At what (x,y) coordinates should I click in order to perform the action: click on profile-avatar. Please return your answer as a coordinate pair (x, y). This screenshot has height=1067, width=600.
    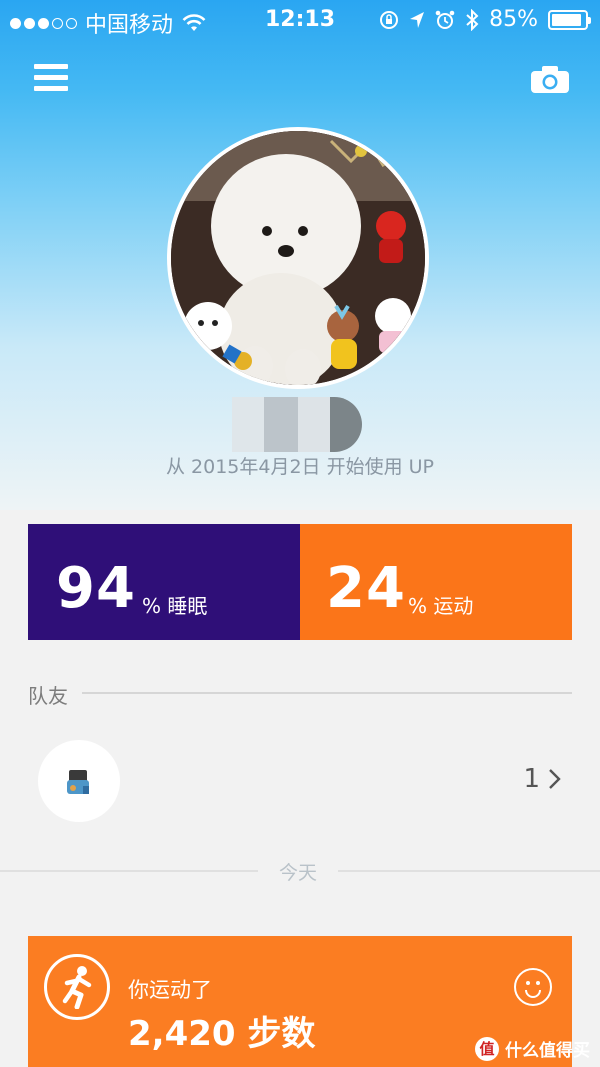
    Looking at the image, I should click on (298, 258).